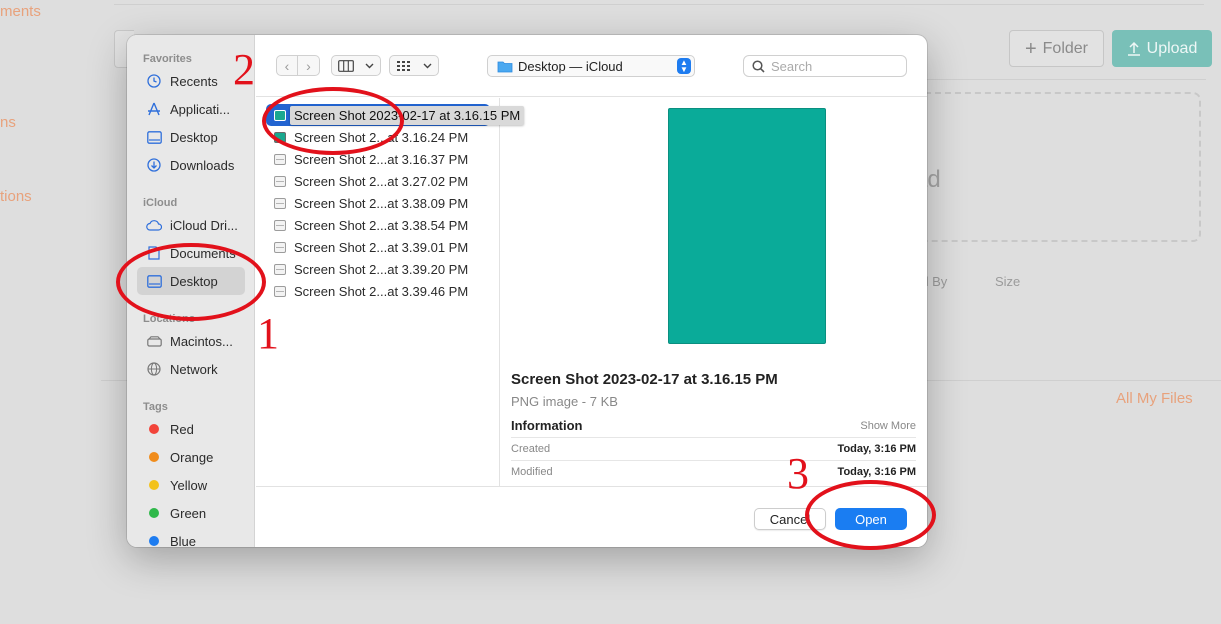  Describe the element at coordinates (836, 66) in the screenshot. I see `search-input` at that location.